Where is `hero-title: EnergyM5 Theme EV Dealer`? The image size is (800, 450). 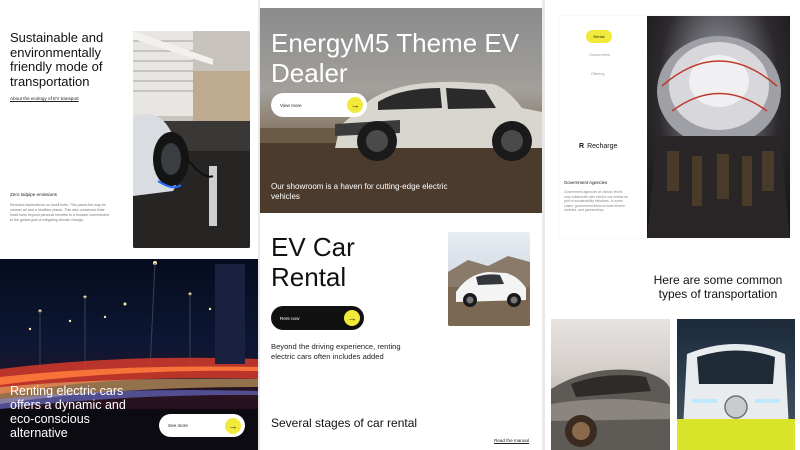
hero-title: EnergyM5 Theme EV Dealer is located at coordinates (395, 58).